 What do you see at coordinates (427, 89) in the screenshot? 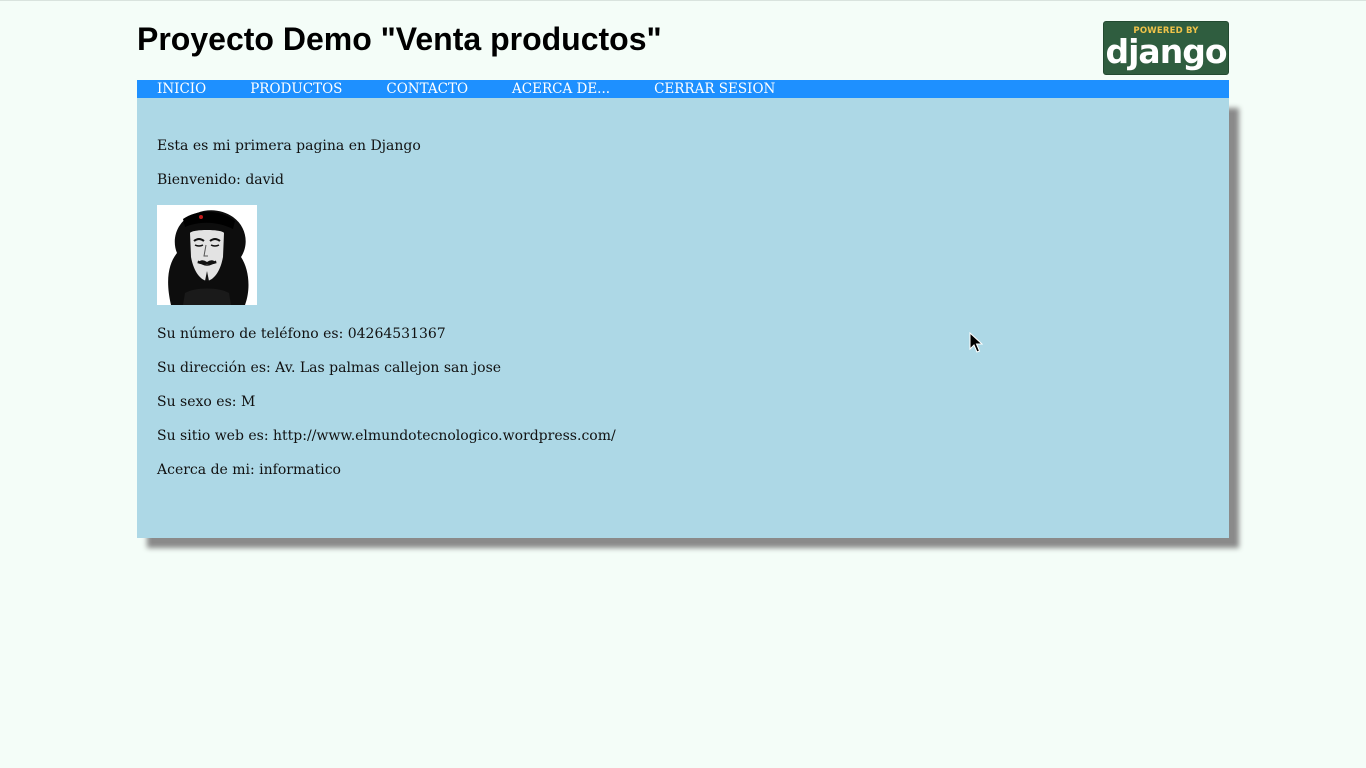
I see `nav-item-contacto: CONTACTO` at bounding box center [427, 89].